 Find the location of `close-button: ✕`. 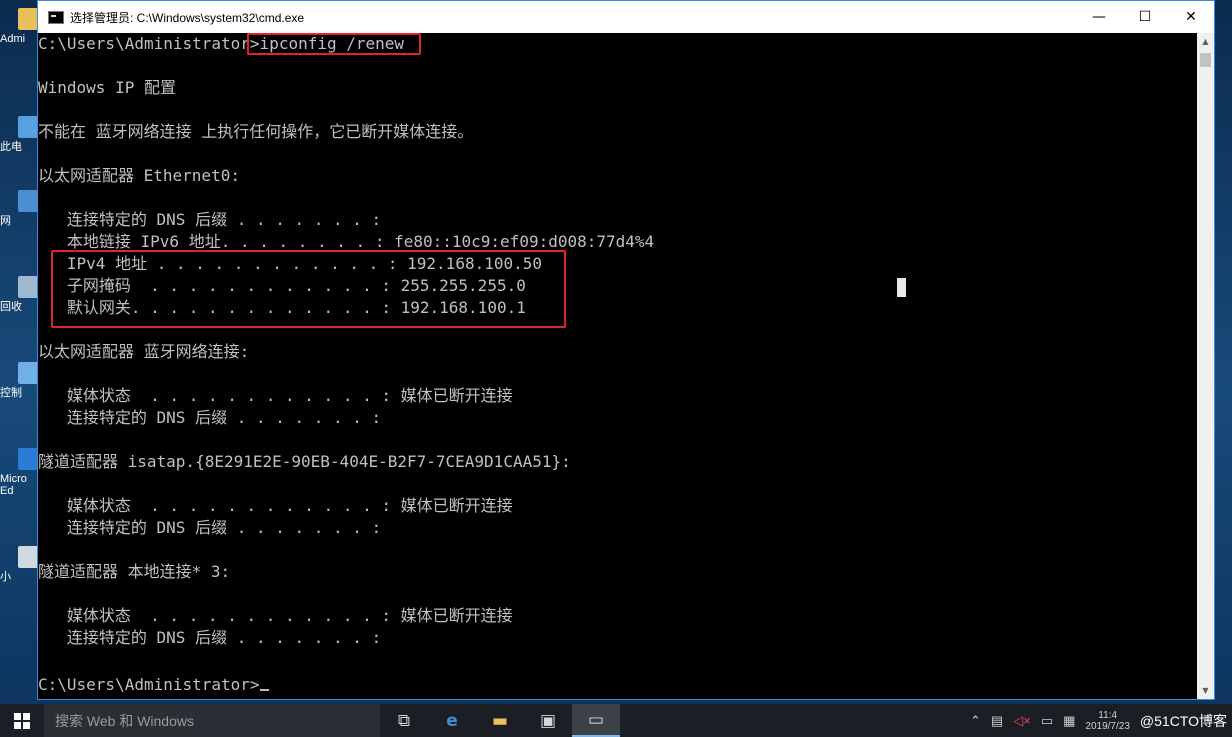

close-button: ✕ is located at coordinates (1191, 17).